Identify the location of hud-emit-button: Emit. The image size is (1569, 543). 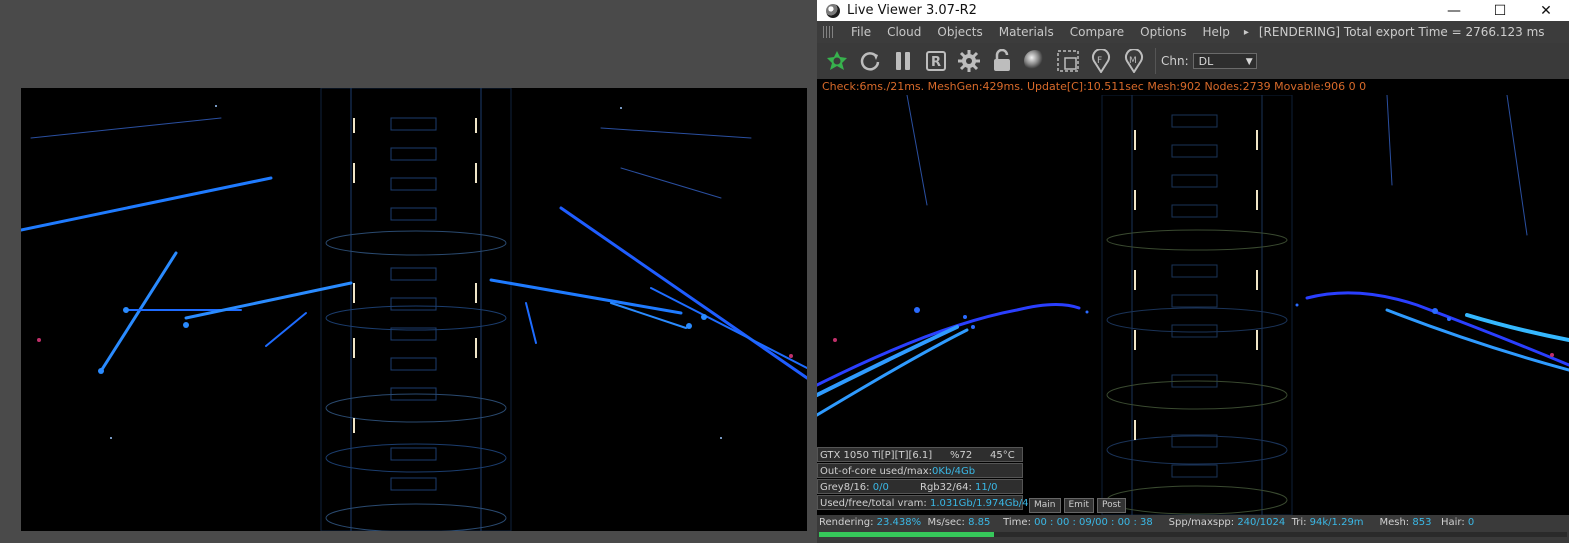
(1078, 505).